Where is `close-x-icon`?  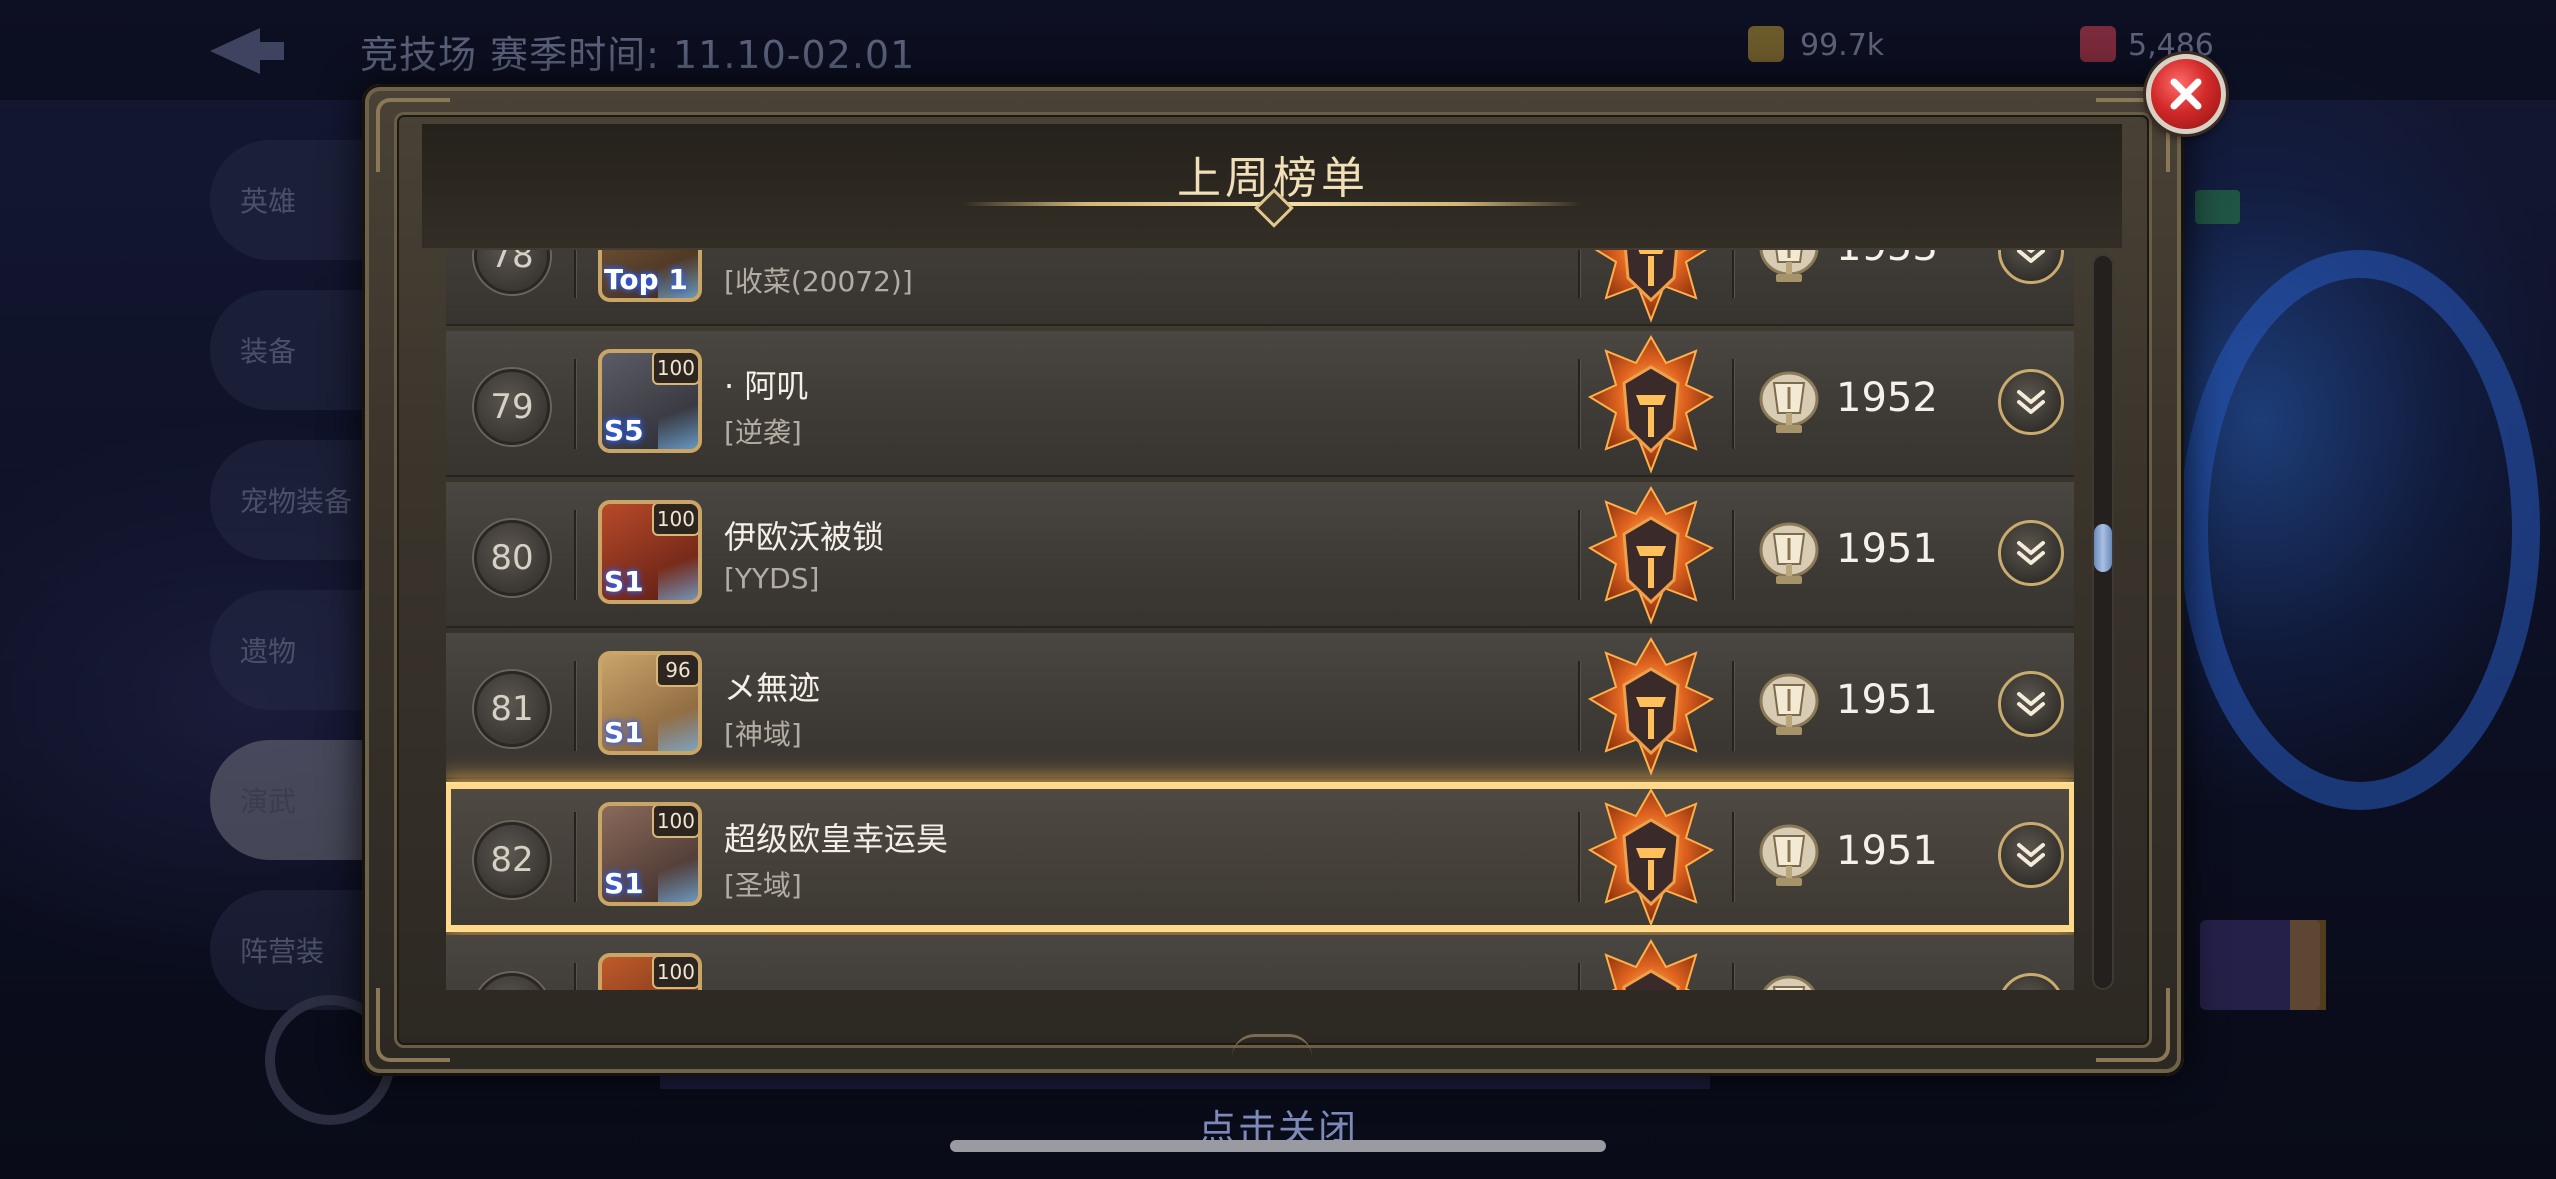 close-x-icon is located at coordinates (2186, 94).